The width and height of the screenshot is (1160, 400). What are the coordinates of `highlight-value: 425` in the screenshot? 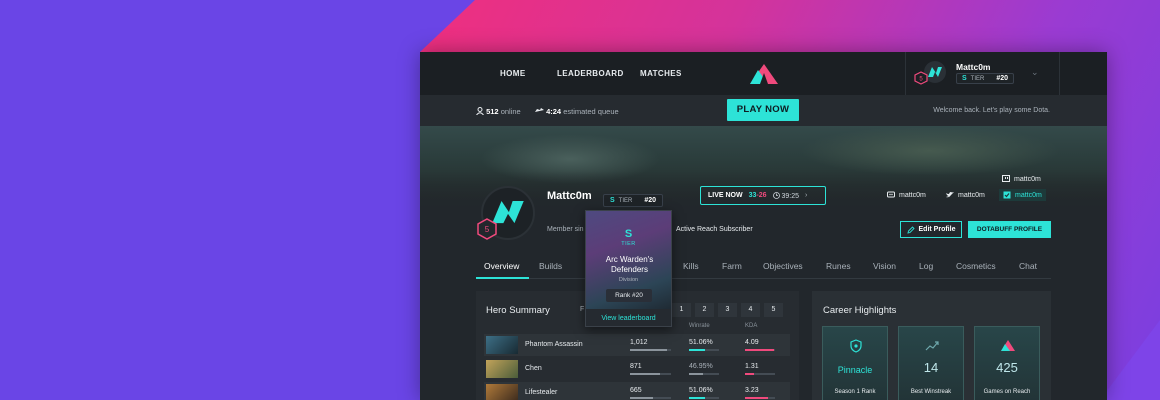 It's located at (1007, 367).